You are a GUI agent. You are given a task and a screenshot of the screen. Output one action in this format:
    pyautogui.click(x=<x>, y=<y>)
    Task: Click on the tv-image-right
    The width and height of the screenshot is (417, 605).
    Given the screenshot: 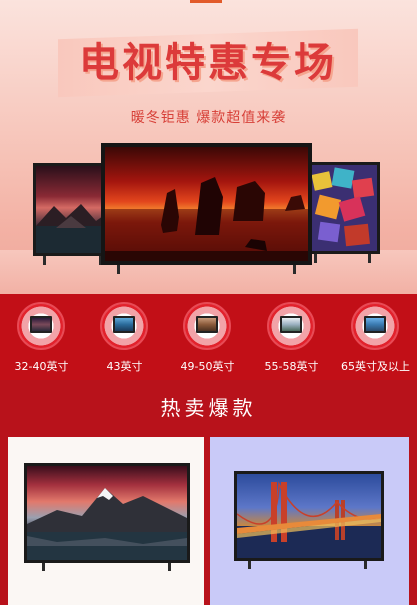 What is the action you would take?
    pyautogui.click(x=343, y=212)
    